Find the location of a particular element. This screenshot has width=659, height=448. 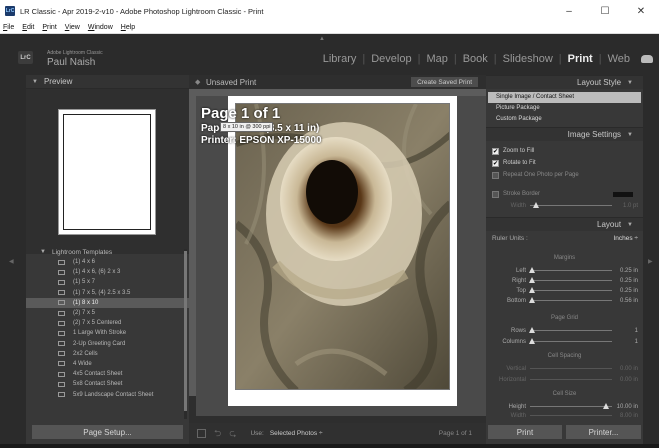

template-item: (1) 7 x 5, (4) 2.5 x 3.5 is located at coordinates (107, 293).